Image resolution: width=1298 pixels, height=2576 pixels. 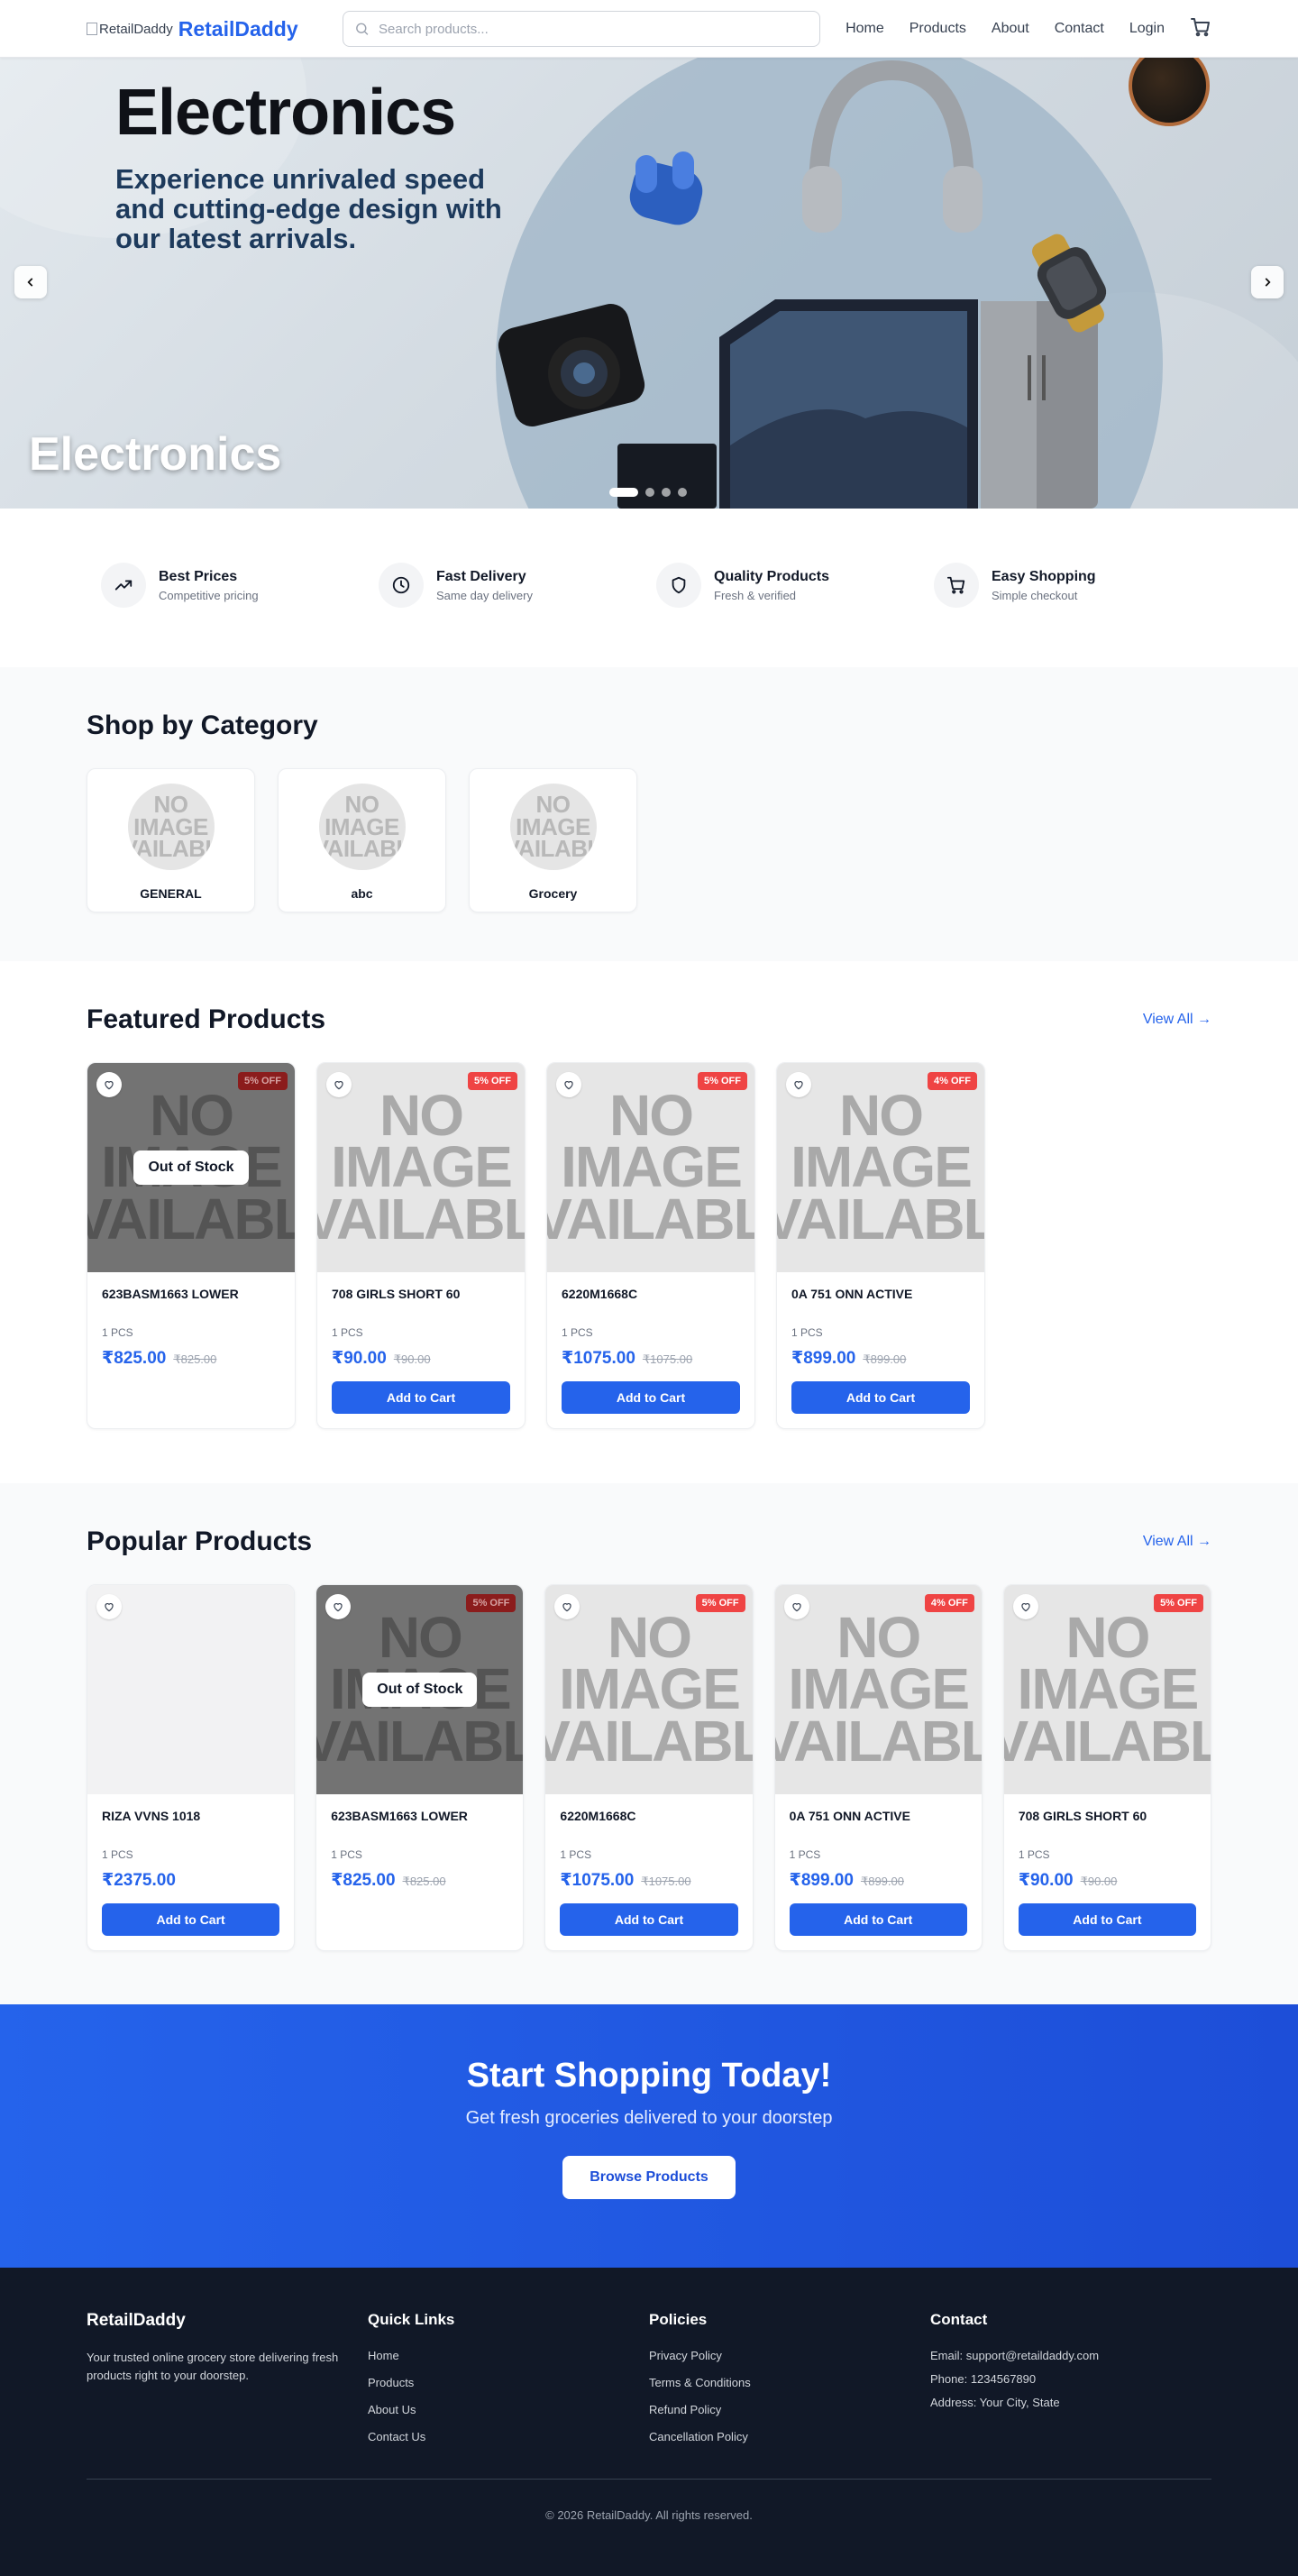 I want to click on product-name: RIZA VVNS 1018, so click(x=190, y=1828).